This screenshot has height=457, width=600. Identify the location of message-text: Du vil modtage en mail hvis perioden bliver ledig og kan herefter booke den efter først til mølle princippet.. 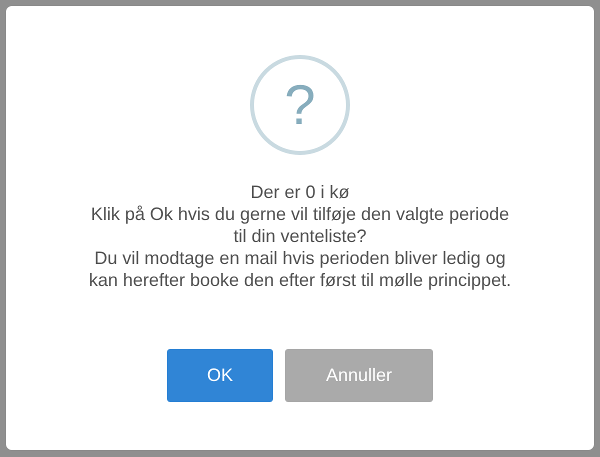
(300, 269).